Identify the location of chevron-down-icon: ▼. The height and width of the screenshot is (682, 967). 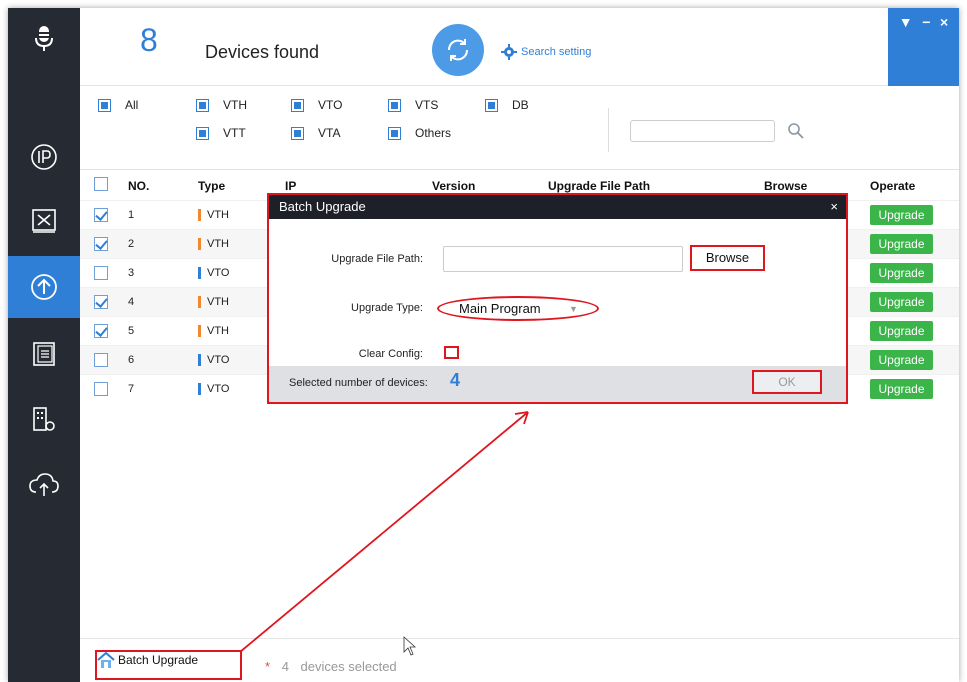
(573, 309).